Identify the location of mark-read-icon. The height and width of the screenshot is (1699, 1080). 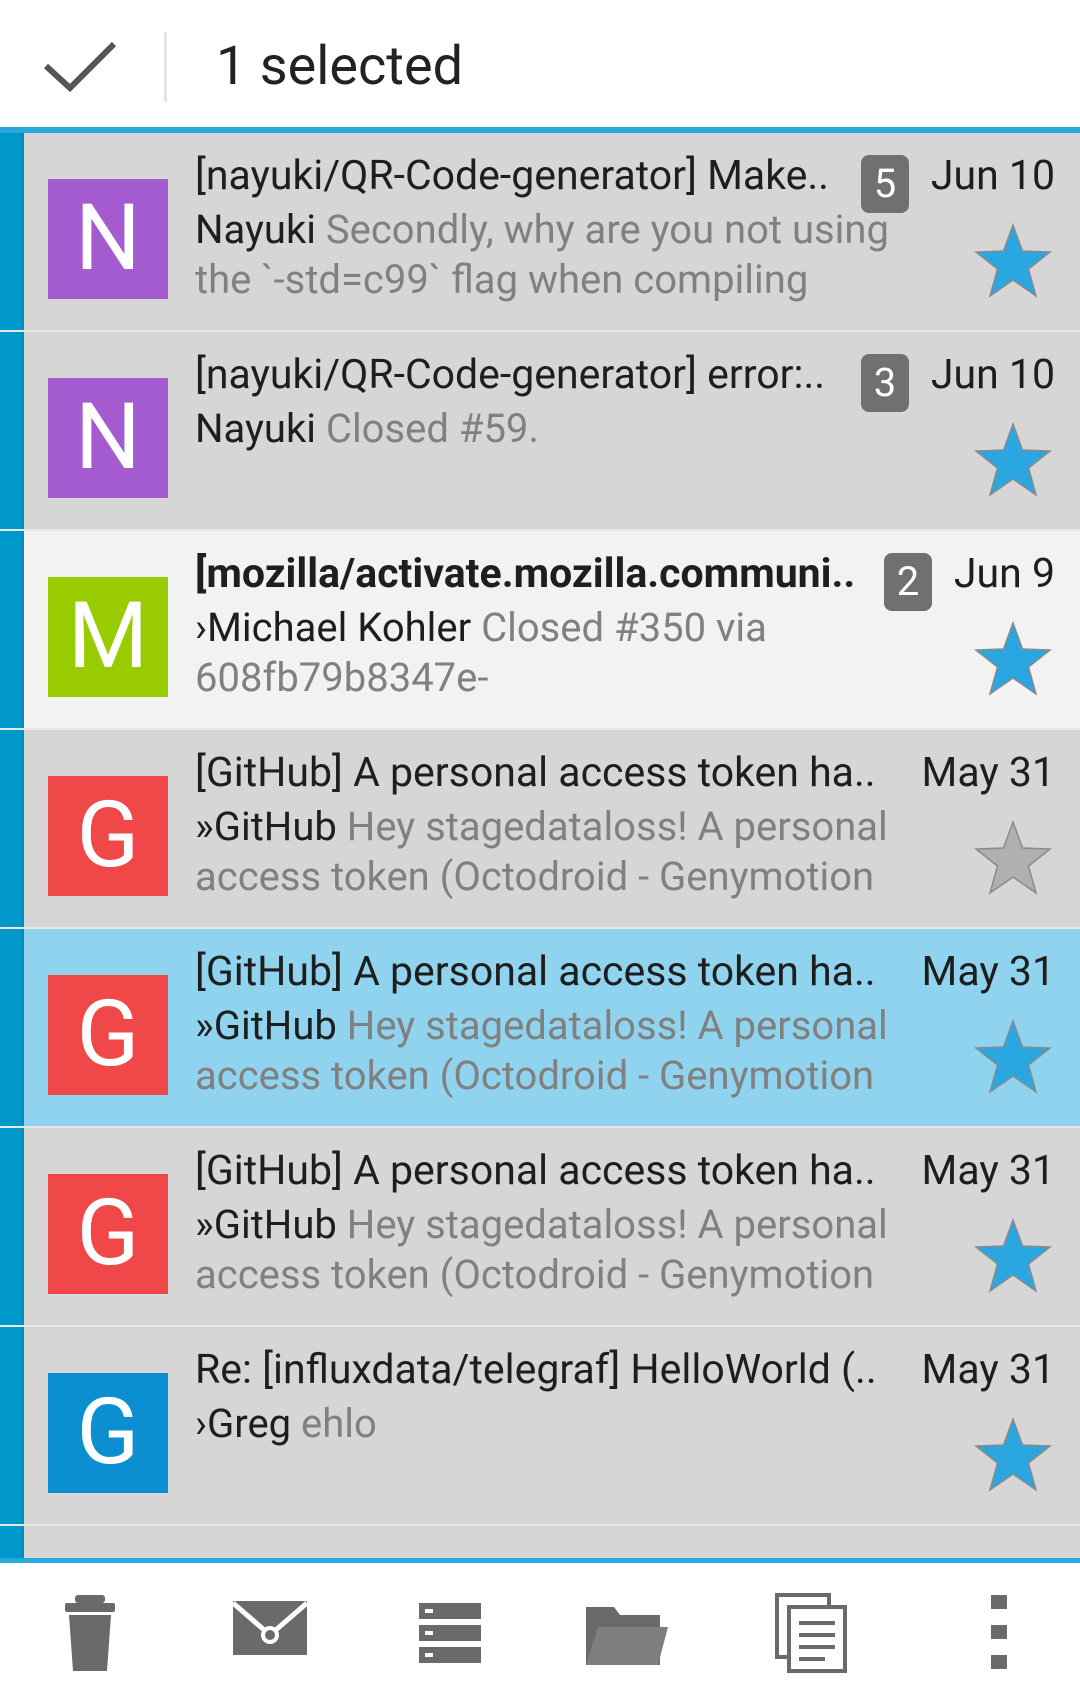
(270, 1633).